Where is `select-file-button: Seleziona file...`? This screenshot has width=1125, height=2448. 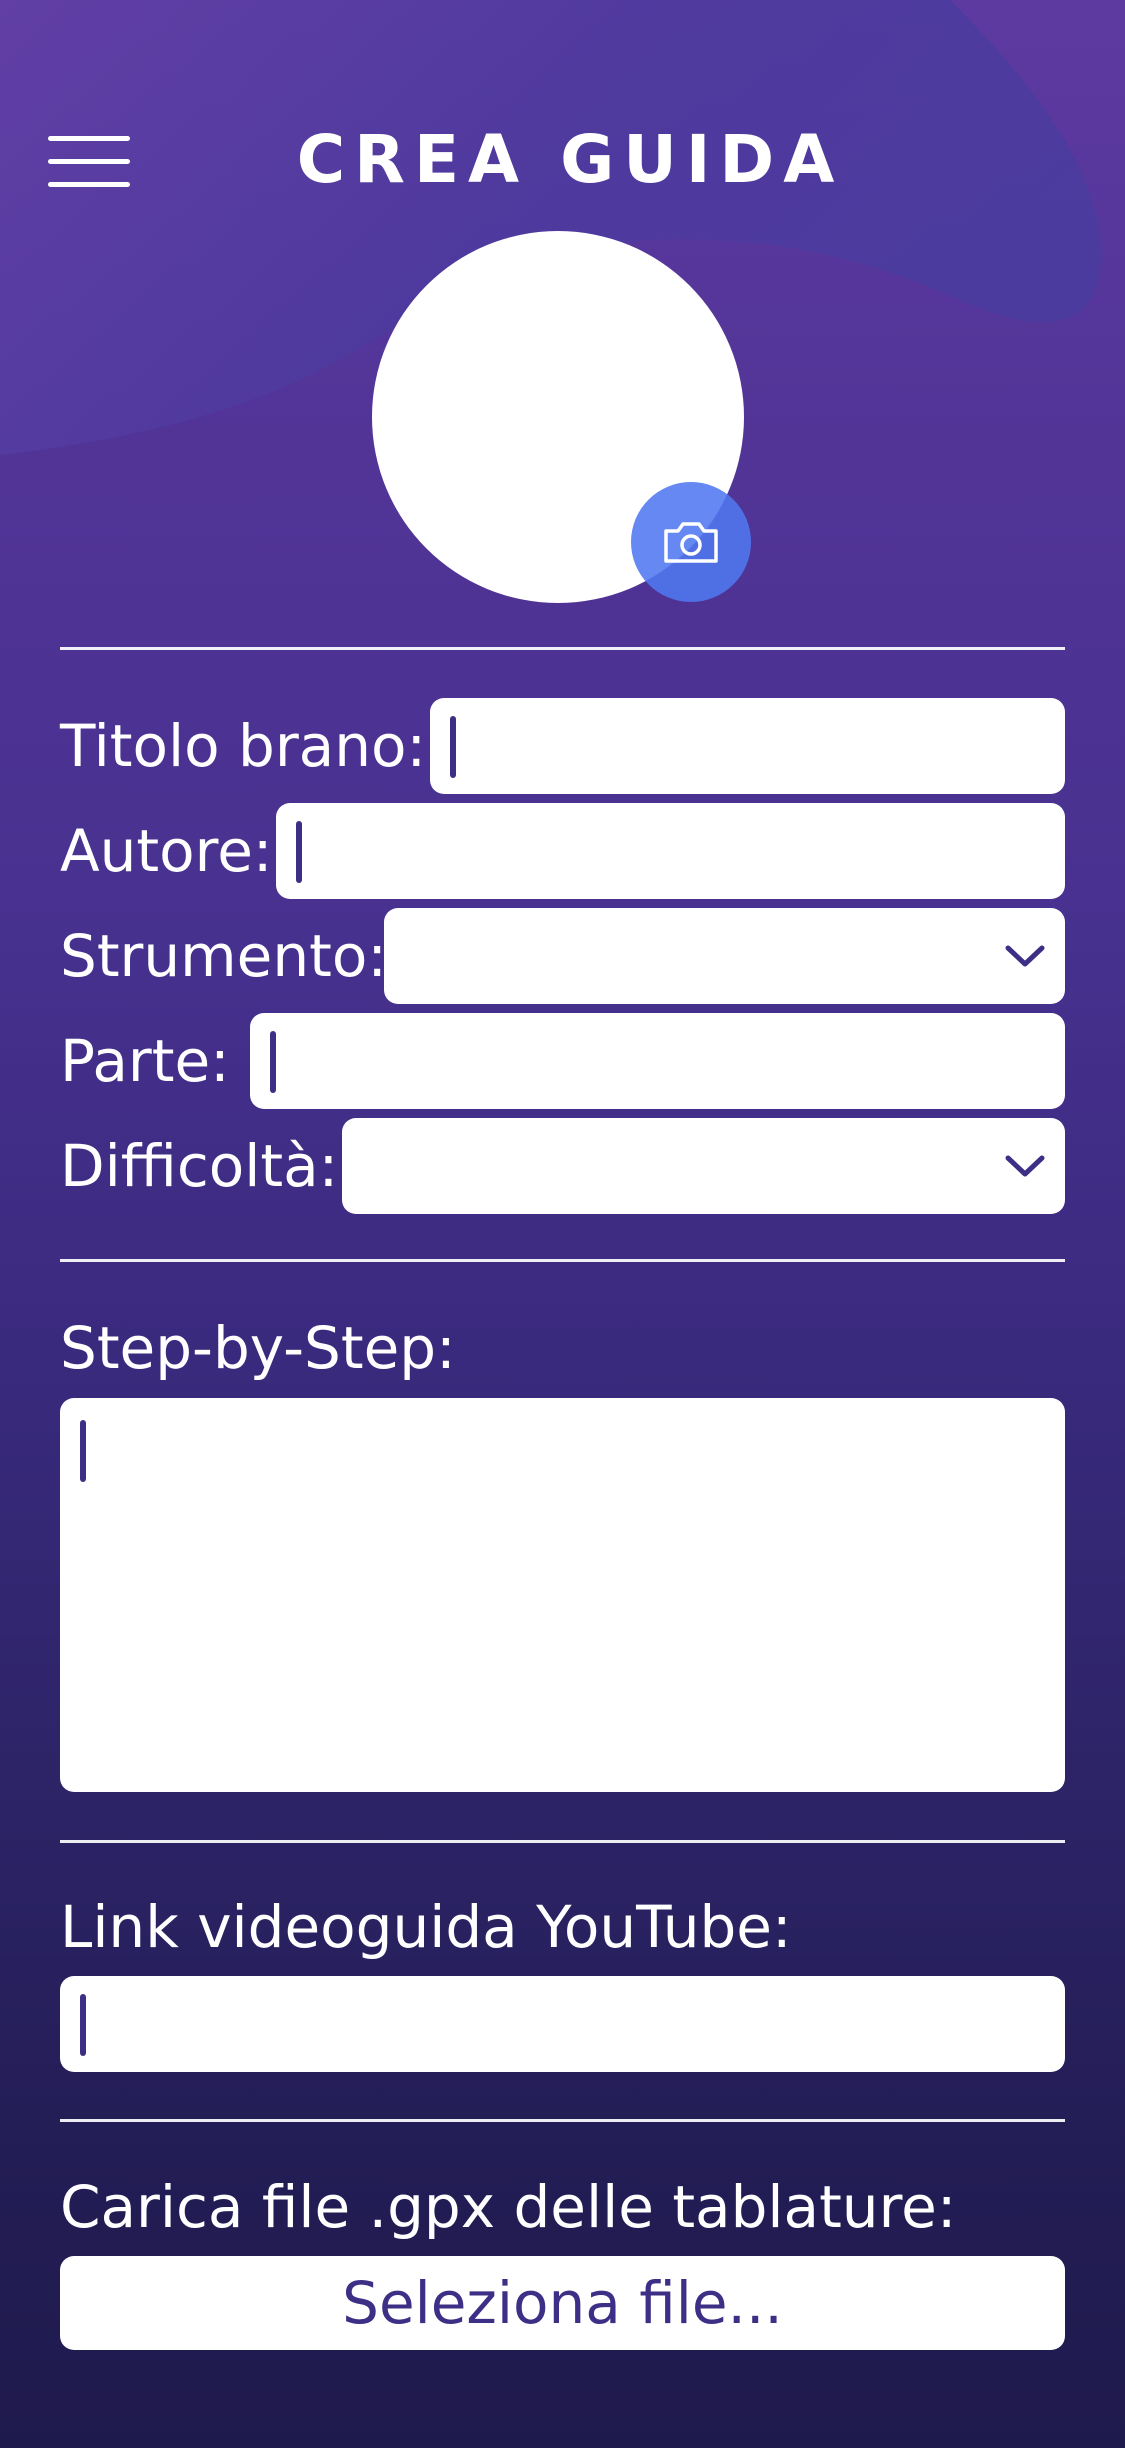
select-file-button: Seleziona file... is located at coordinates (562, 2303).